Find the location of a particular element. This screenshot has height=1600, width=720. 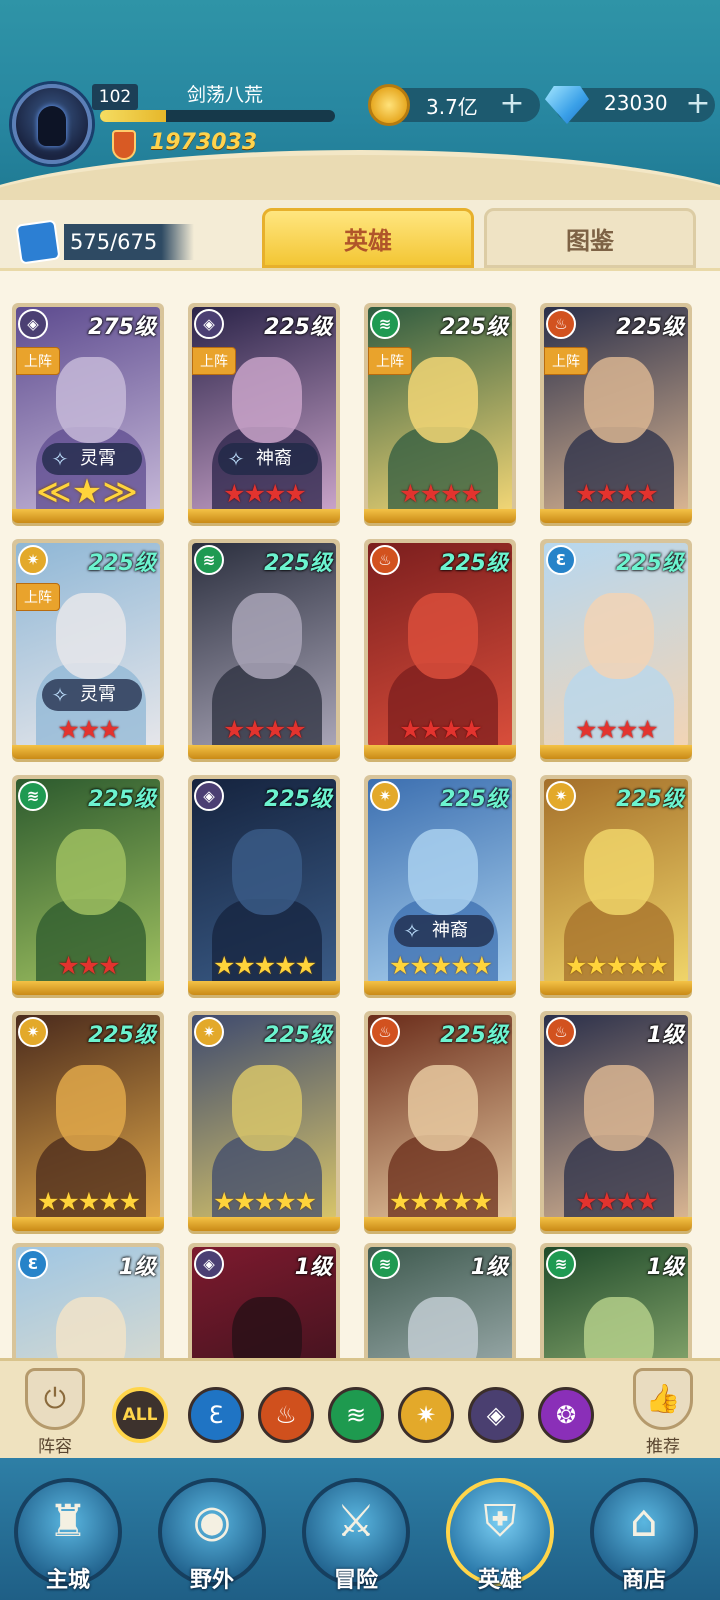

hero-card: ◈ 225级 上阵 ✧ 神裔 ★★★★ is located at coordinates (264, 413).